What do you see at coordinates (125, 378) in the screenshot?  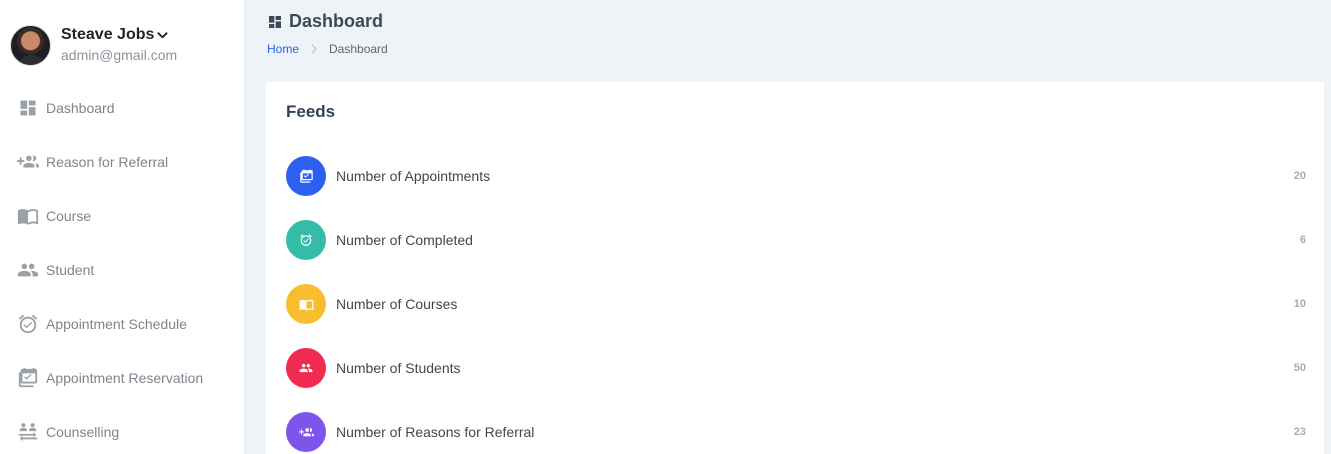 I see `sidebar-item-label: Appointment Reservation` at bounding box center [125, 378].